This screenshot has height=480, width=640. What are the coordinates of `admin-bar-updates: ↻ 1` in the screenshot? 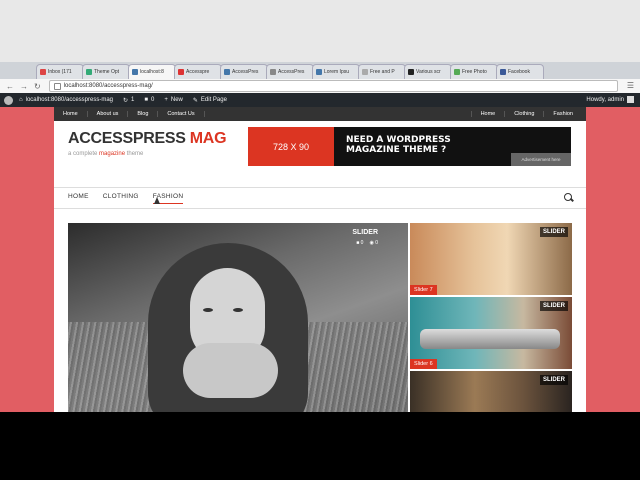 It's located at (128, 100).